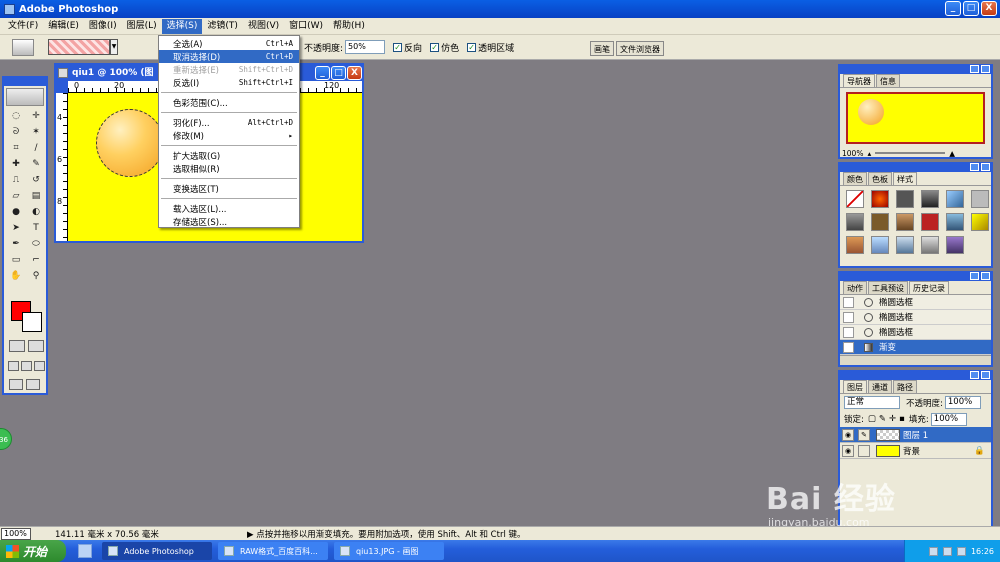  What do you see at coordinates (338, 73) in the screenshot?
I see `doc-maximize-button: □` at bounding box center [338, 73].